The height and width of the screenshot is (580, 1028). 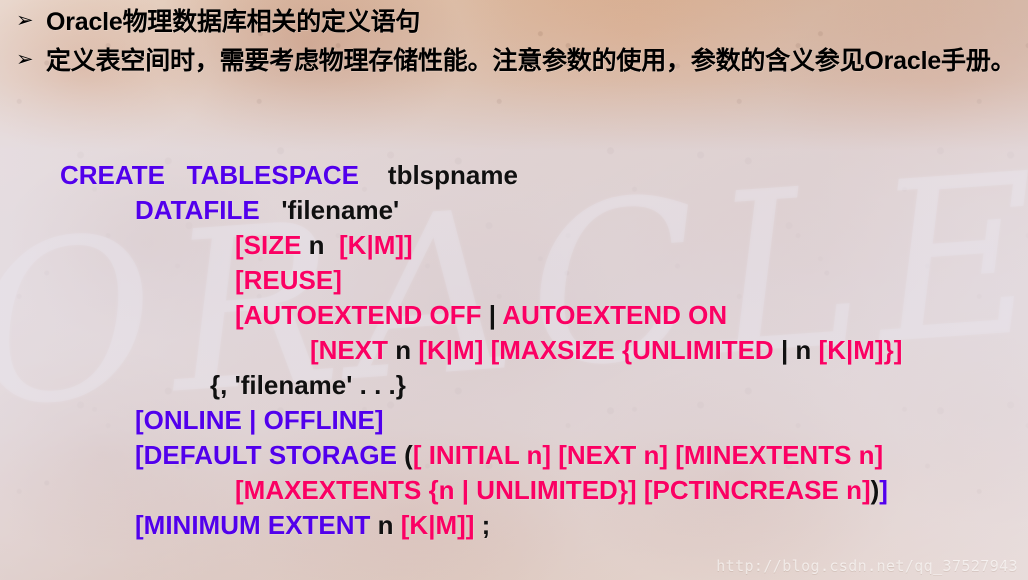 I want to click on sql-line: {, 'filename' . . .}, so click(x=514, y=385).